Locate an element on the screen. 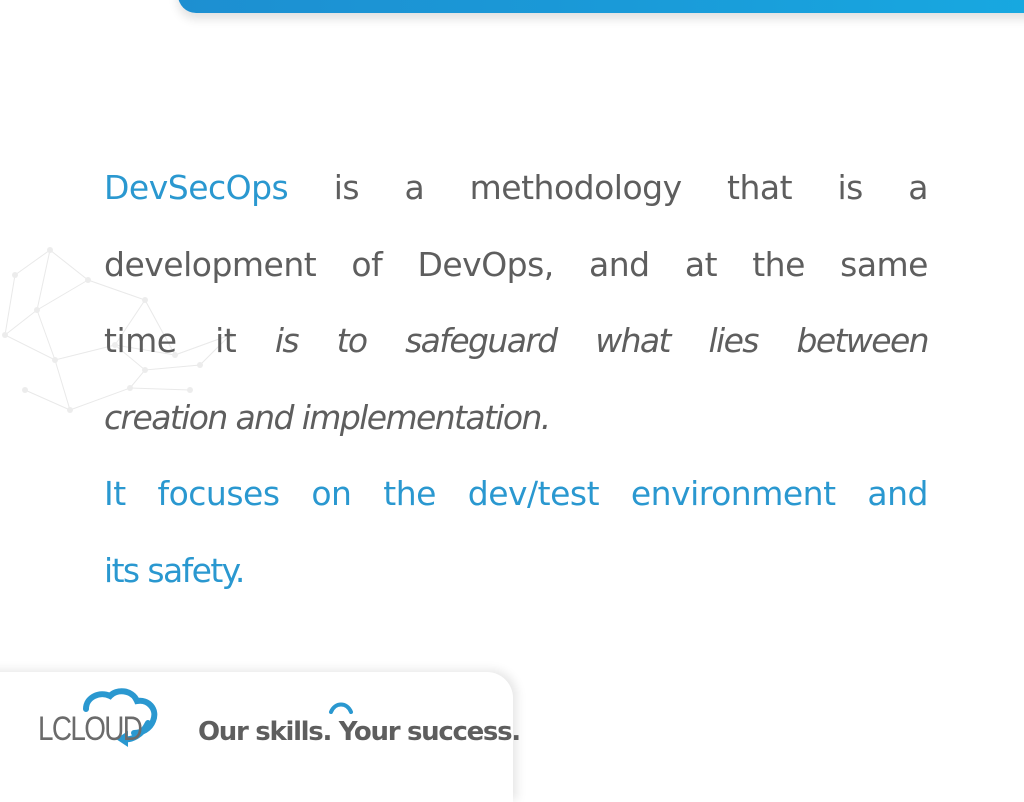  italic-word: to is located at coordinates (352, 340).